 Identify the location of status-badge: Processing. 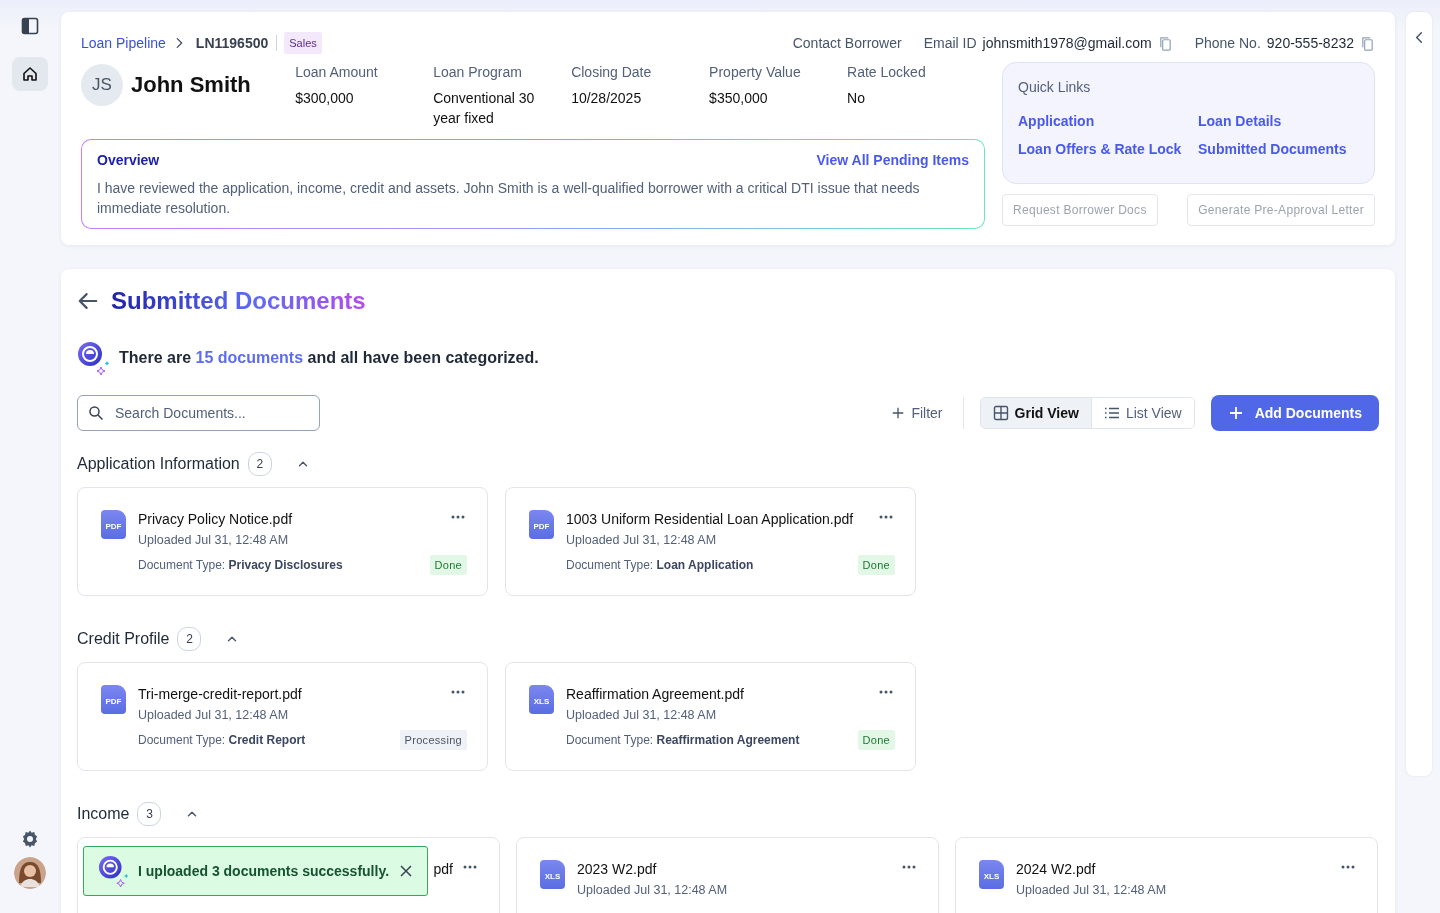
(433, 740).